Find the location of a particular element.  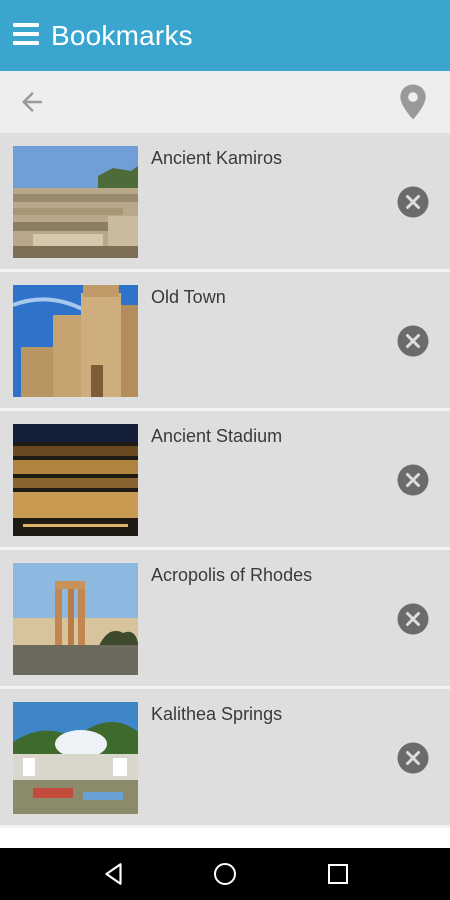

nav-home-icon is located at coordinates (225, 874).